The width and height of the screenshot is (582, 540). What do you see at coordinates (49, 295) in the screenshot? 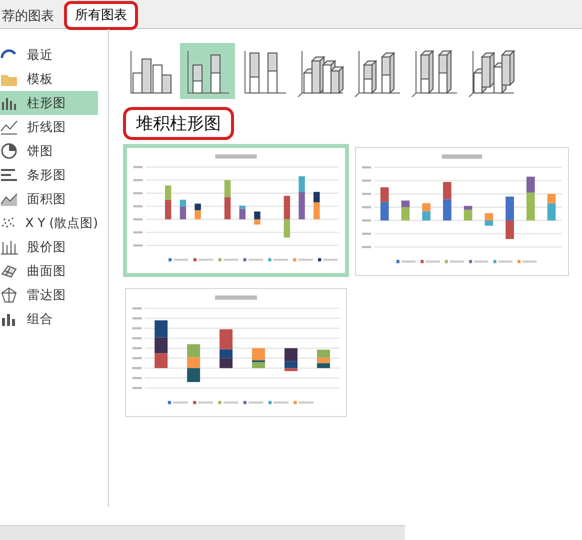
I see `sidebar-item: 雷达图` at bounding box center [49, 295].